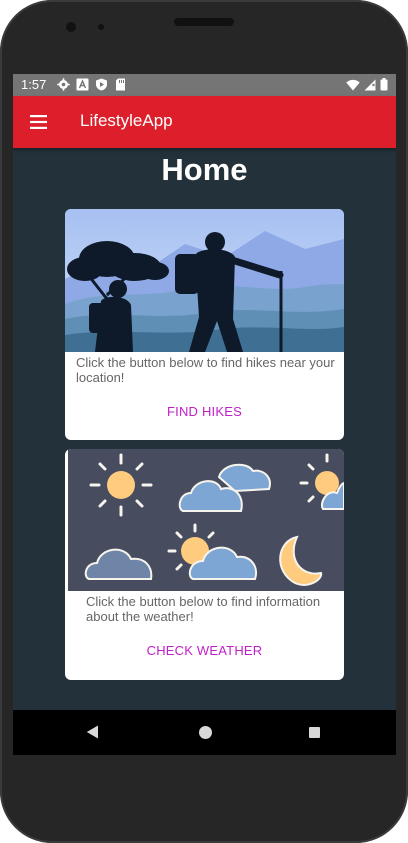  I want to click on battery-icon, so click(384, 84).